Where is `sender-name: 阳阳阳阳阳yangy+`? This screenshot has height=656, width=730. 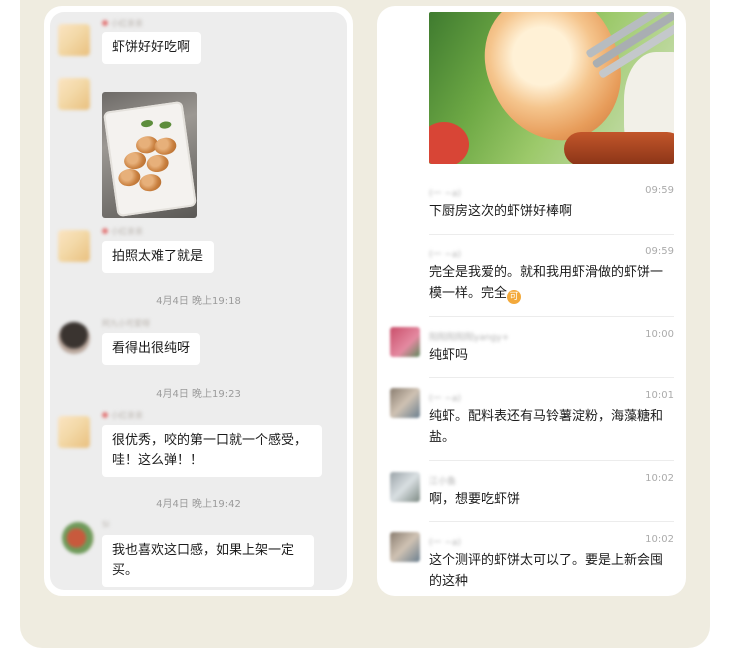
sender-name: 阳阳阳阳阳yangy+ is located at coordinates (469, 338).